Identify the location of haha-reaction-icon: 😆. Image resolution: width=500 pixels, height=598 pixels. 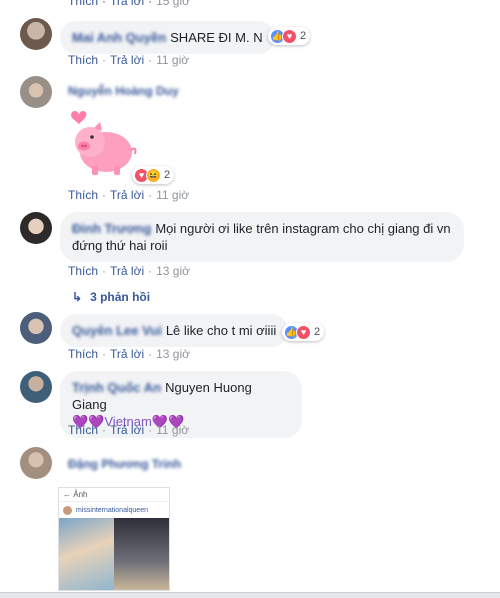
(153, 175).